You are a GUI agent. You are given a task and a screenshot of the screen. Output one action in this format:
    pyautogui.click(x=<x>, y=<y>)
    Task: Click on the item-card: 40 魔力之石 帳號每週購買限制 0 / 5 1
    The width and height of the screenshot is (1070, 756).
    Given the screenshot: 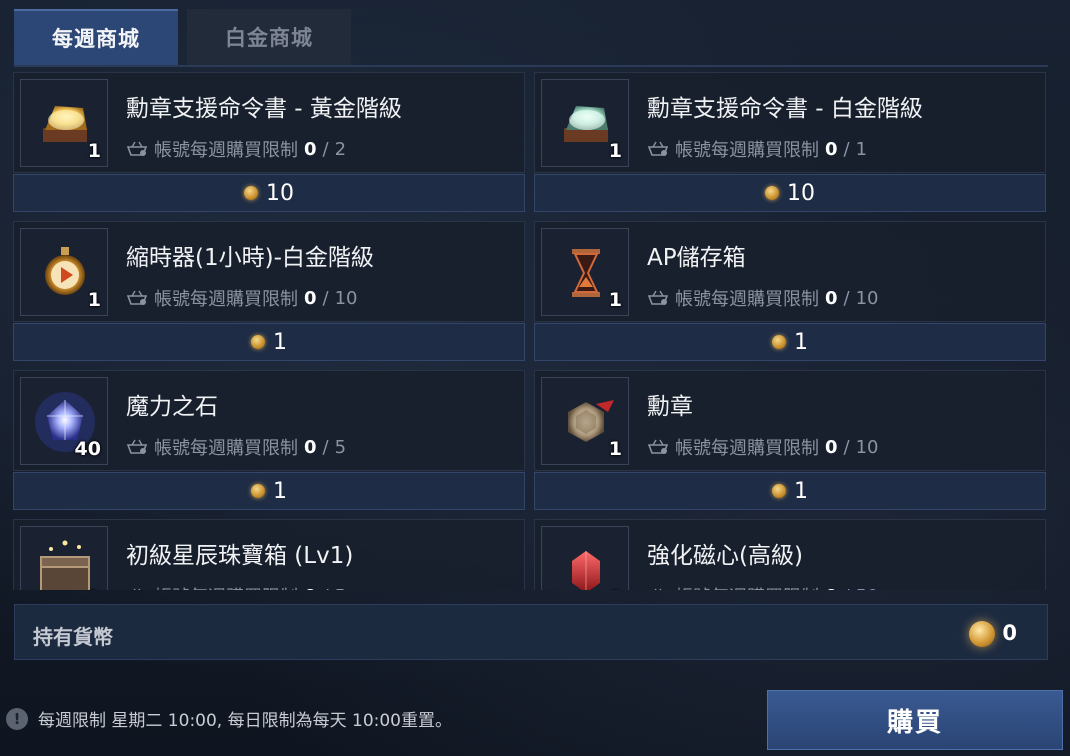 What is the action you would take?
    pyautogui.click(x=269, y=440)
    